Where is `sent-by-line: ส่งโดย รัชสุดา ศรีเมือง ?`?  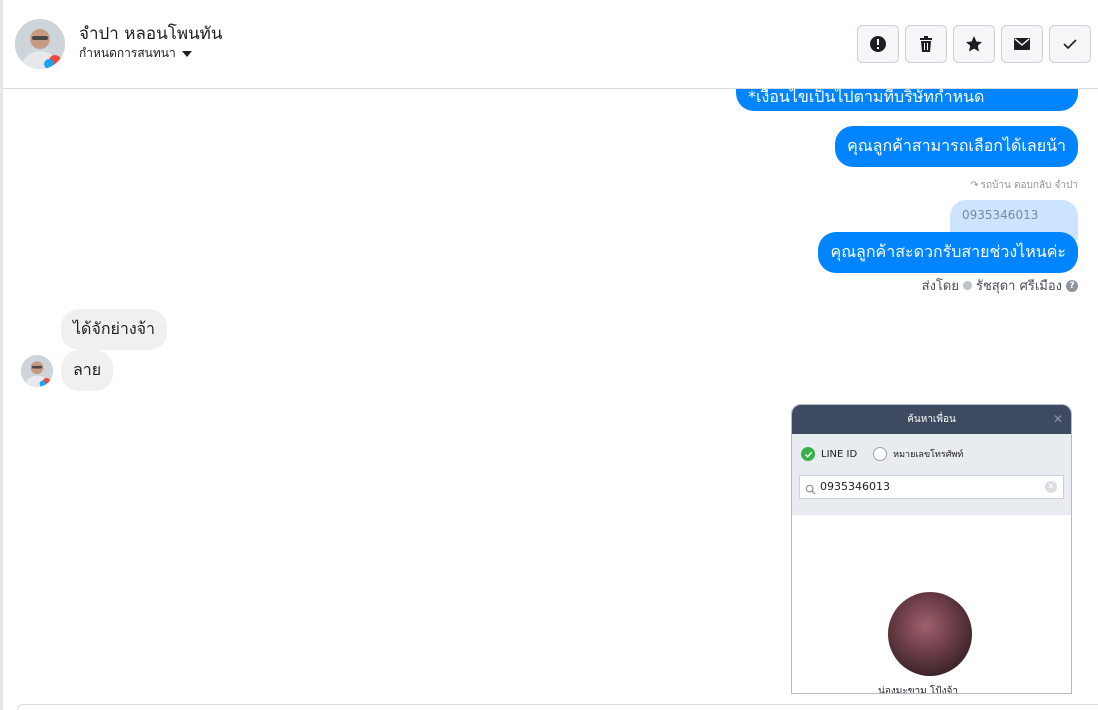
sent-by-line: ส่งโดย รัชสุดา ศรีเมือง ? is located at coordinates (1000, 285).